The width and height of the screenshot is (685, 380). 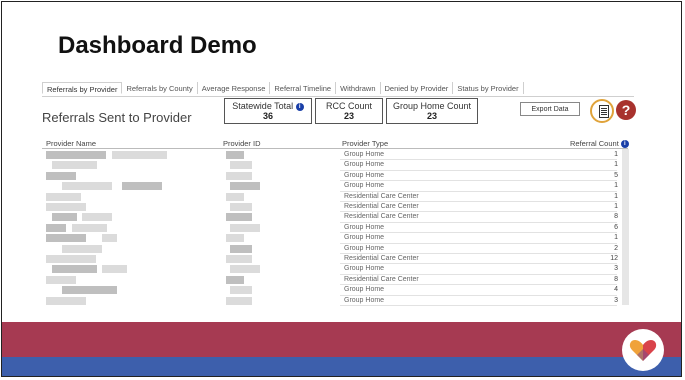 What do you see at coordinates (358, 88) in the screenshot?
I see `tab-withdrawn: Withdrawn` at bounding box center [358, 88].